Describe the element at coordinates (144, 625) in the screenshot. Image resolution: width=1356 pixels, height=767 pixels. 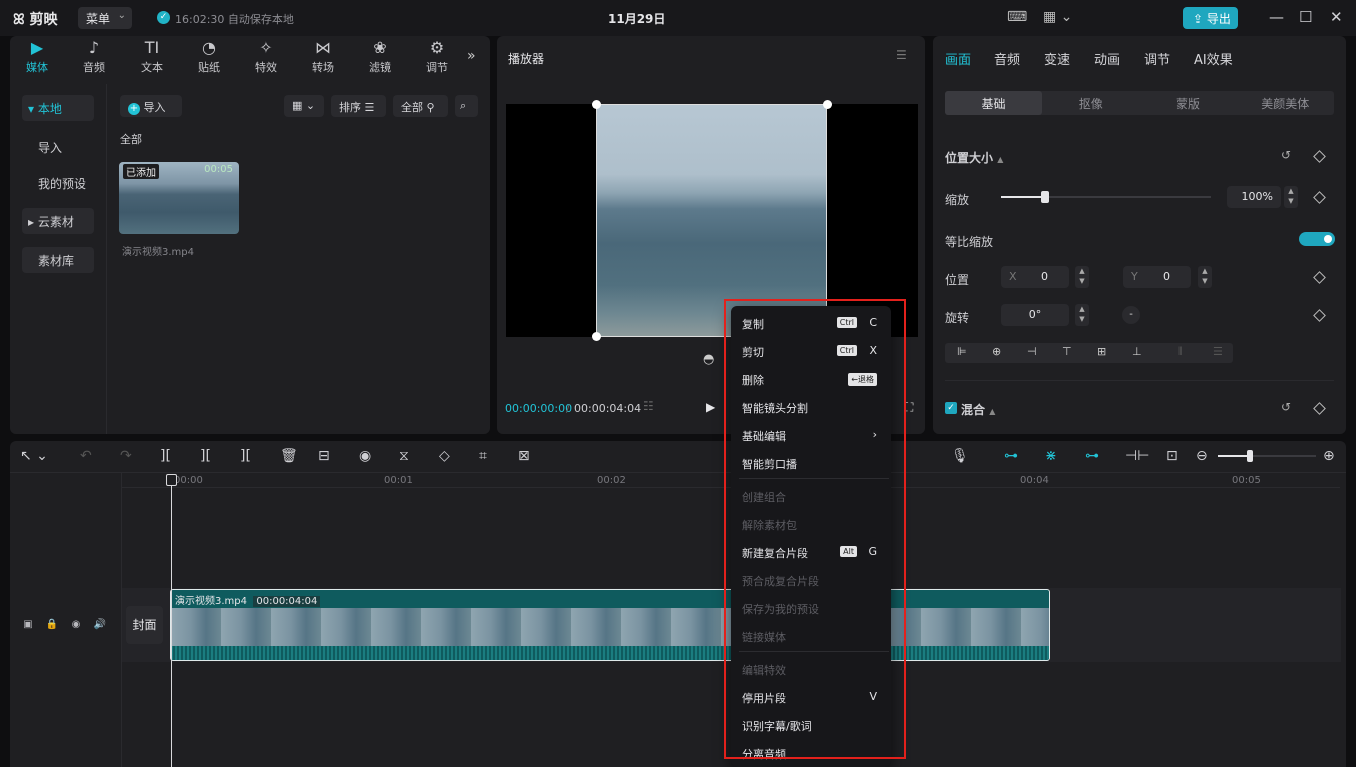
I see `cover-button: 封面` at that location.